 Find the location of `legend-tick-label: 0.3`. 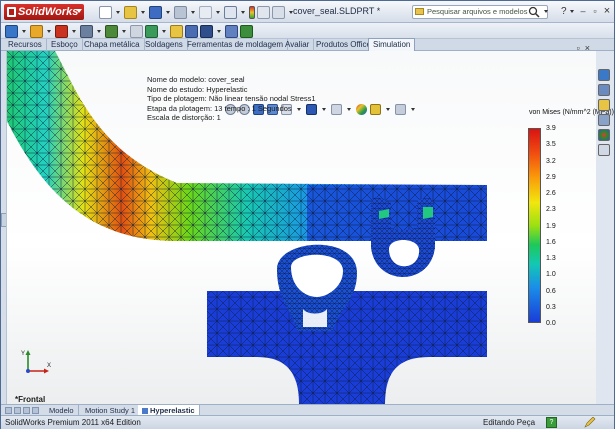

legend-tick-label: 0.3 is located at coordinates (551, 307).